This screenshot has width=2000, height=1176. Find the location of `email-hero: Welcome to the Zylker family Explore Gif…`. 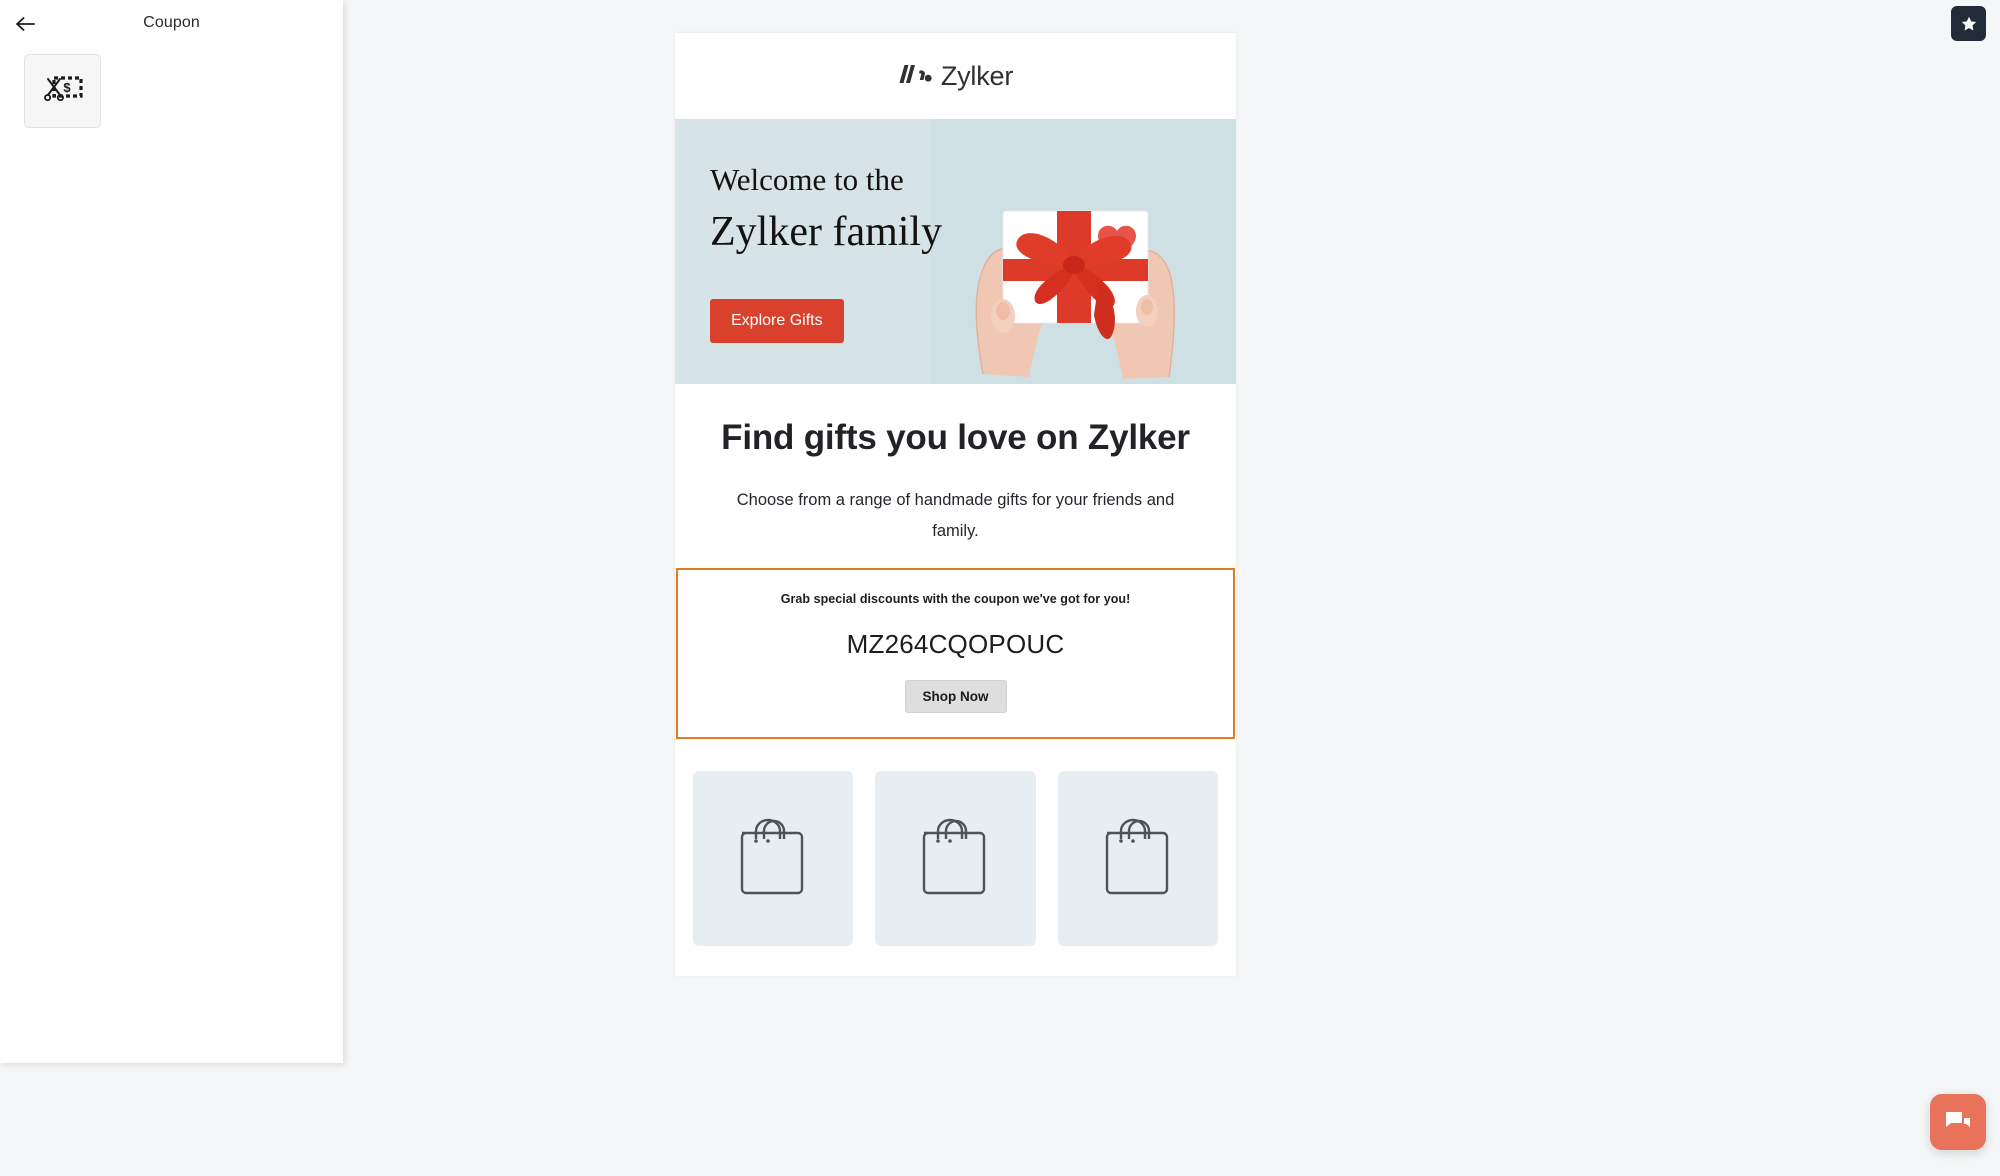

email-hero: Welcome to the Zylker family Explore Gif… is located at coordinates (955, 251).